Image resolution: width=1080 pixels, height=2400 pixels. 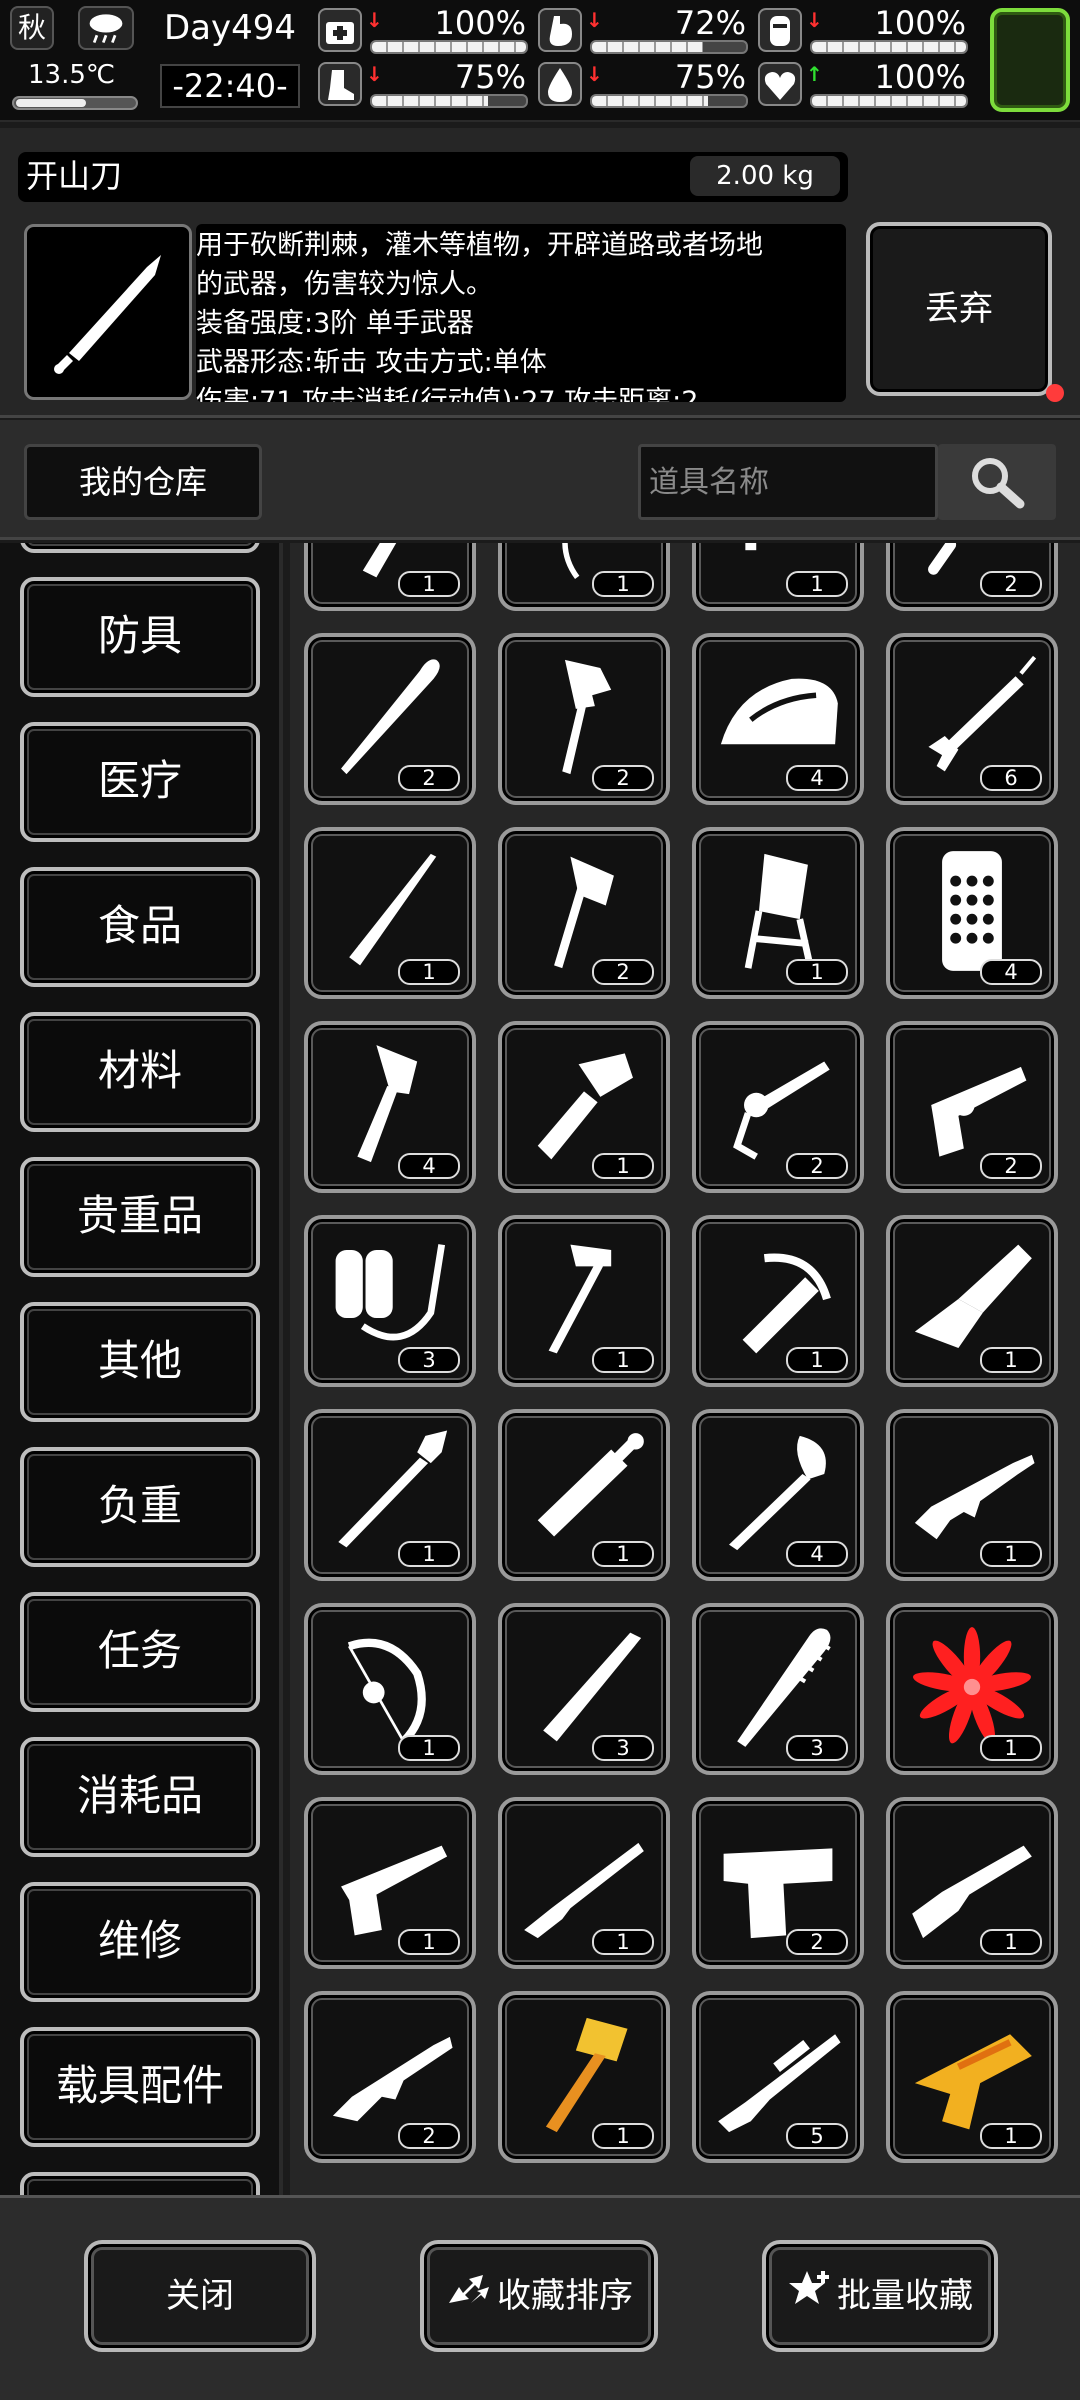 What do you see at coordinates (371, 362) in the screenshot?
I see `description-line: 武器形态:斩击 攻击方式:单体` at bounding box center [371, 362].